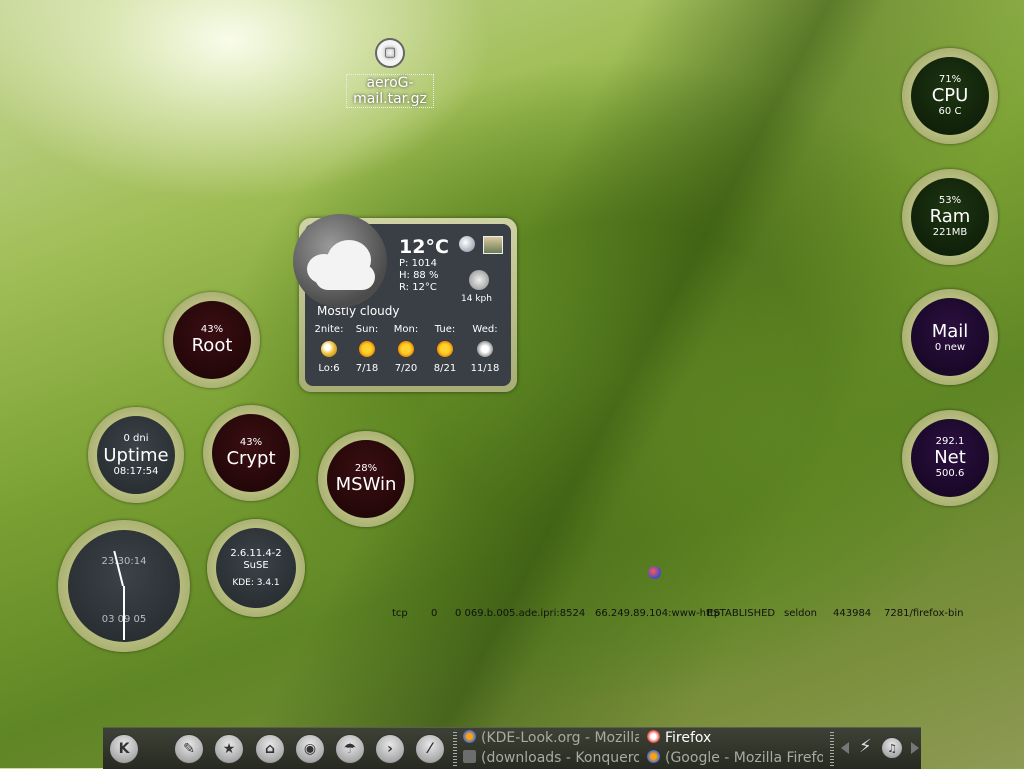 The image size is (1024, 769). I want to click on terminal-icon: ›, so click(390, 749).